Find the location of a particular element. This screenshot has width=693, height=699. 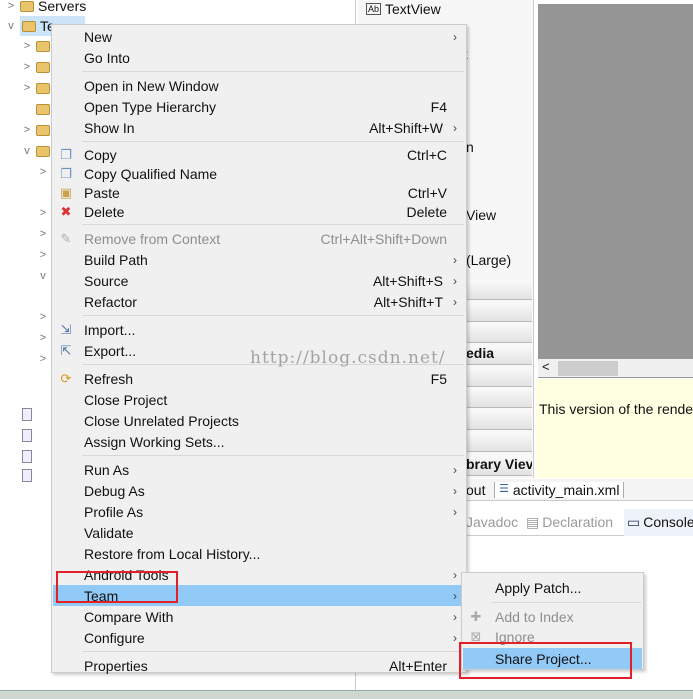

menu-item-label: Close Unrelated Projects is located at coordinates (161, 420).